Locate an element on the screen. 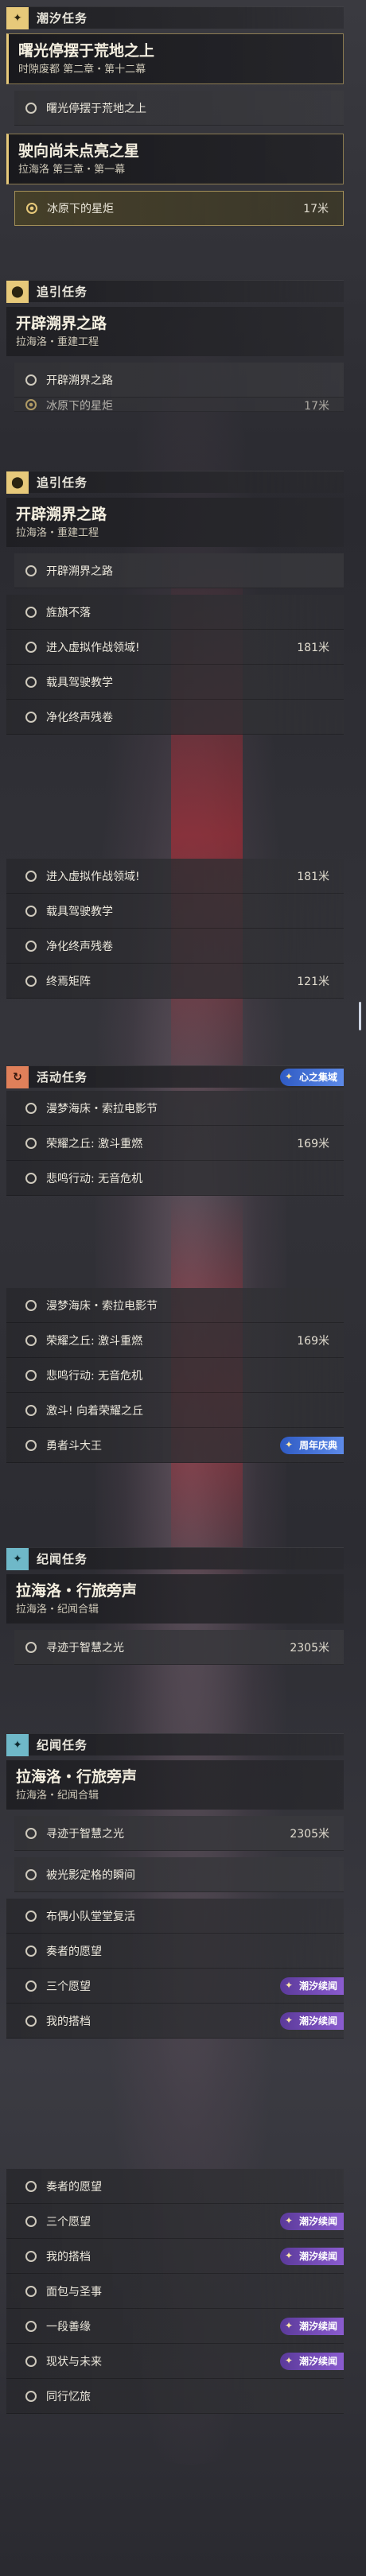 Image resolution: width=366 pixels, height=2576 pixels. quest-step-list: 漫梦海床・索拉电影节荣耀之丘: 激斗重燃 169米 悲鸣行动: 无音危机 is located at coordinates (175, 1143).